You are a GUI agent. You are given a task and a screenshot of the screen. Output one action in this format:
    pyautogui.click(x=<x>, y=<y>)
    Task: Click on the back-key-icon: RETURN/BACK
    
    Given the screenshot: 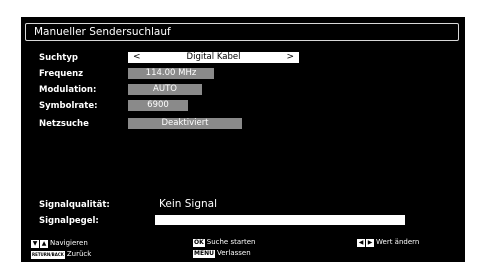 What is the action you would take?
    pyautogui.click(x=48, y=254)
    